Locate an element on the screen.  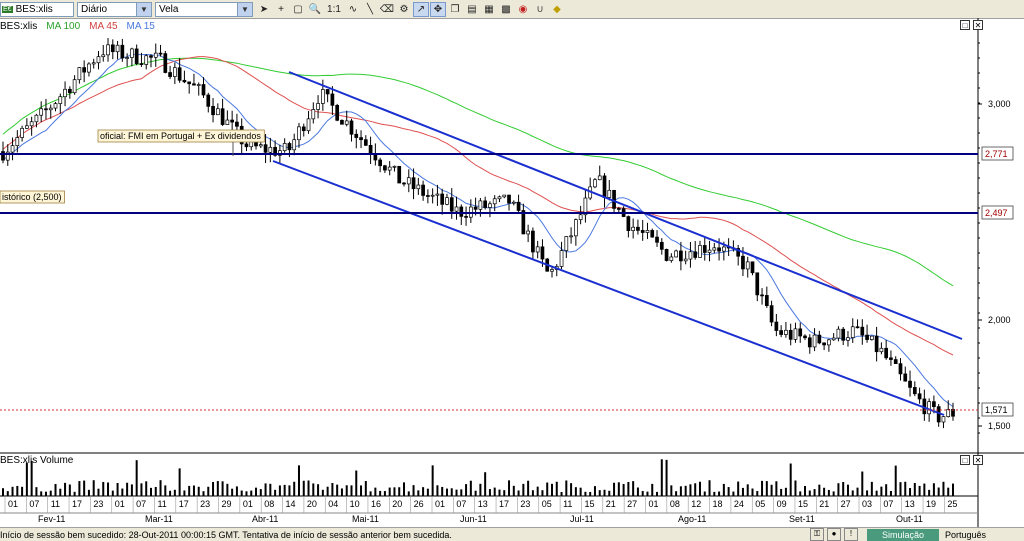
magnet-icon: ✥ is located at coordinates (438, 9).